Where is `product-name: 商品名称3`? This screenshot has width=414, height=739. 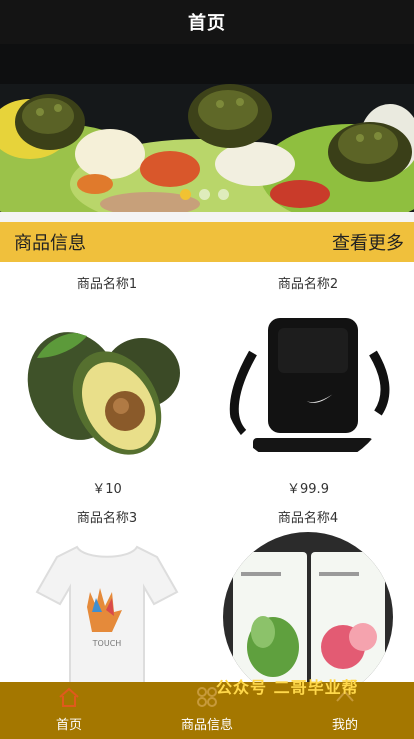 product-name: 商品名称3 is located at coordinates (107, 518).